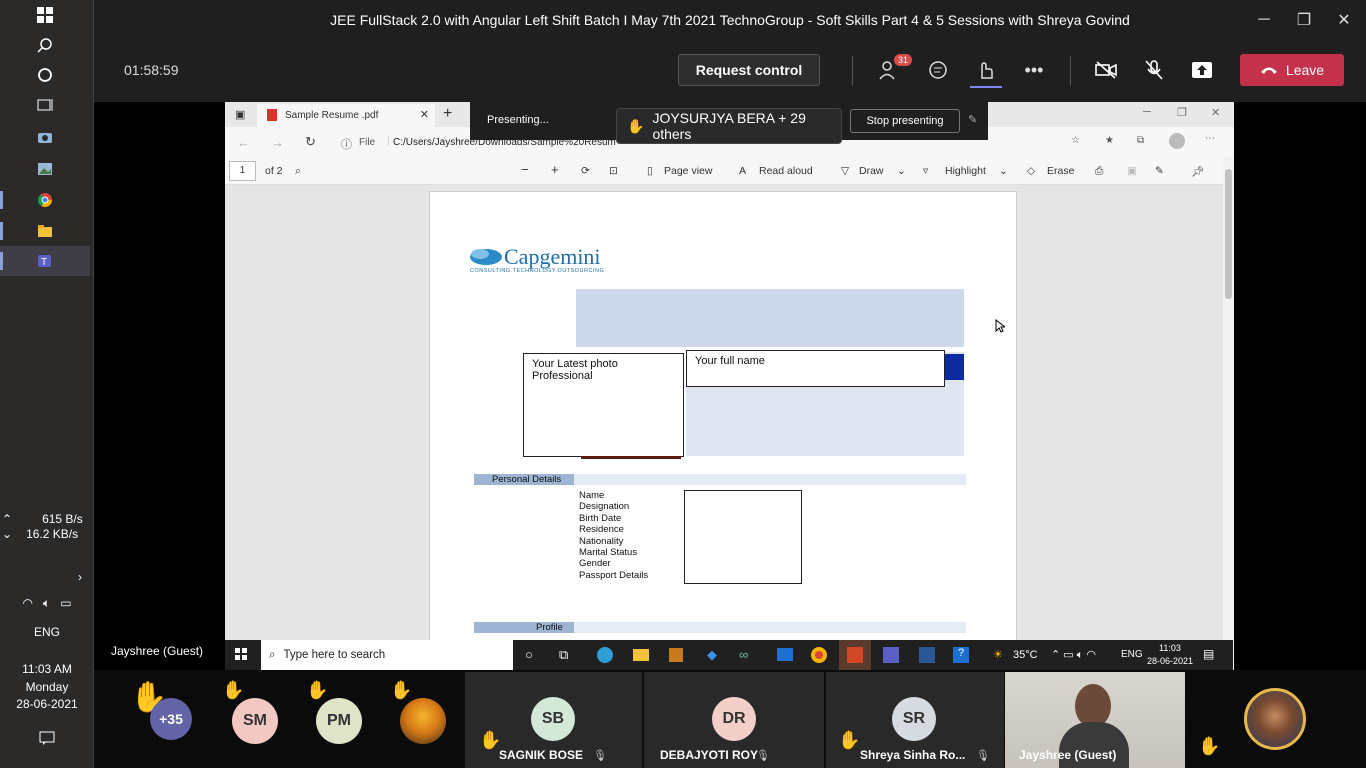  I want to click on print-icon: ⎙, so click(1099, 171).